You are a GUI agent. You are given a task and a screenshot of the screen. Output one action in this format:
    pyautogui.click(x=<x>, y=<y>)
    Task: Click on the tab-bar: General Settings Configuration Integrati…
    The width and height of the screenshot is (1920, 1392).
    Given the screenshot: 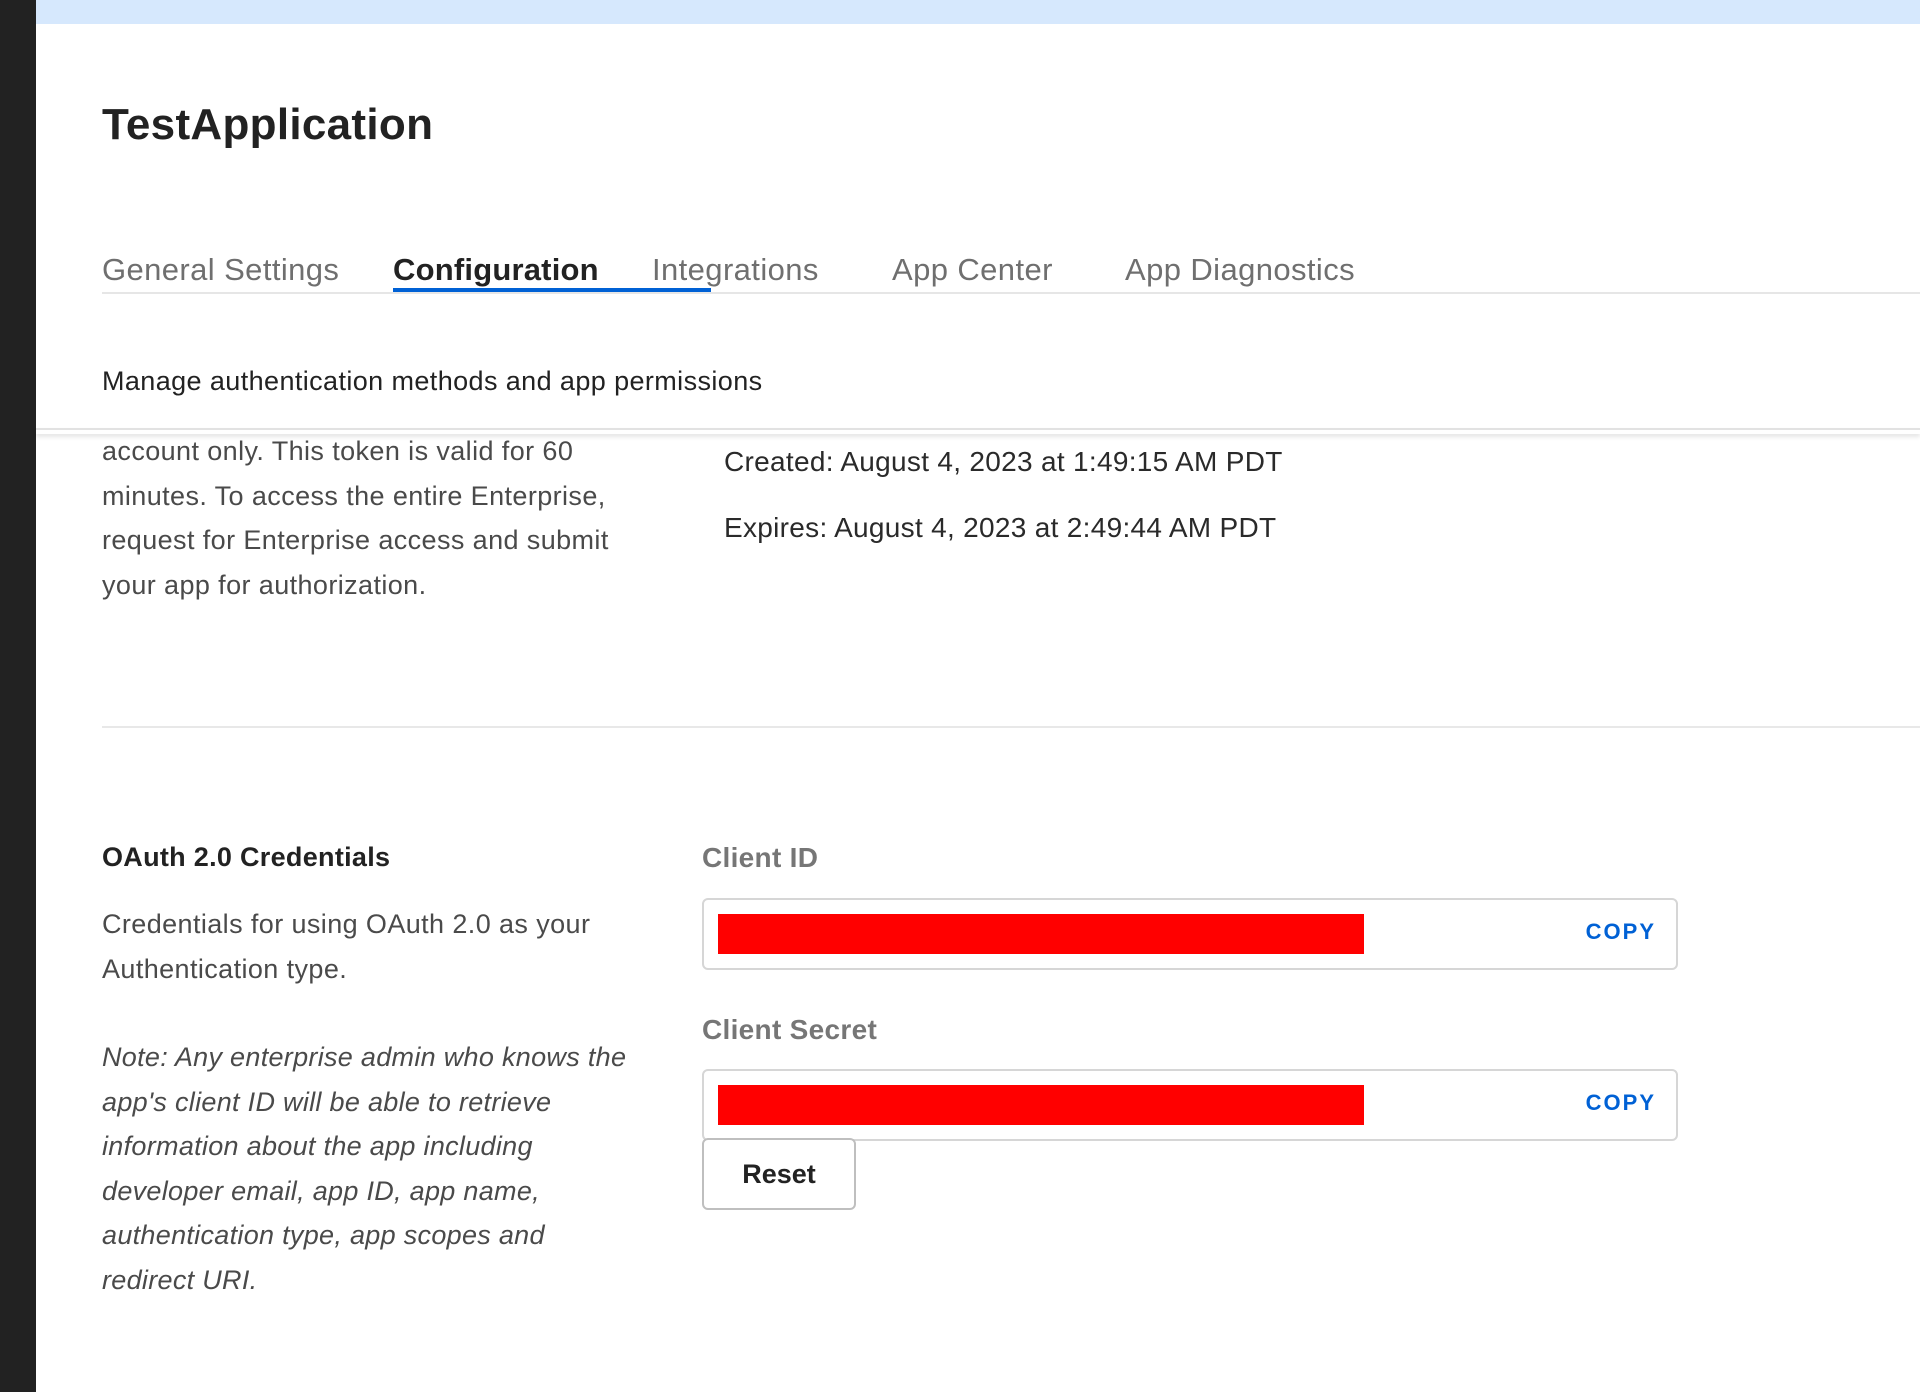 What is the action you would take?
    pyautogui.click(x=1011, y=259)
    